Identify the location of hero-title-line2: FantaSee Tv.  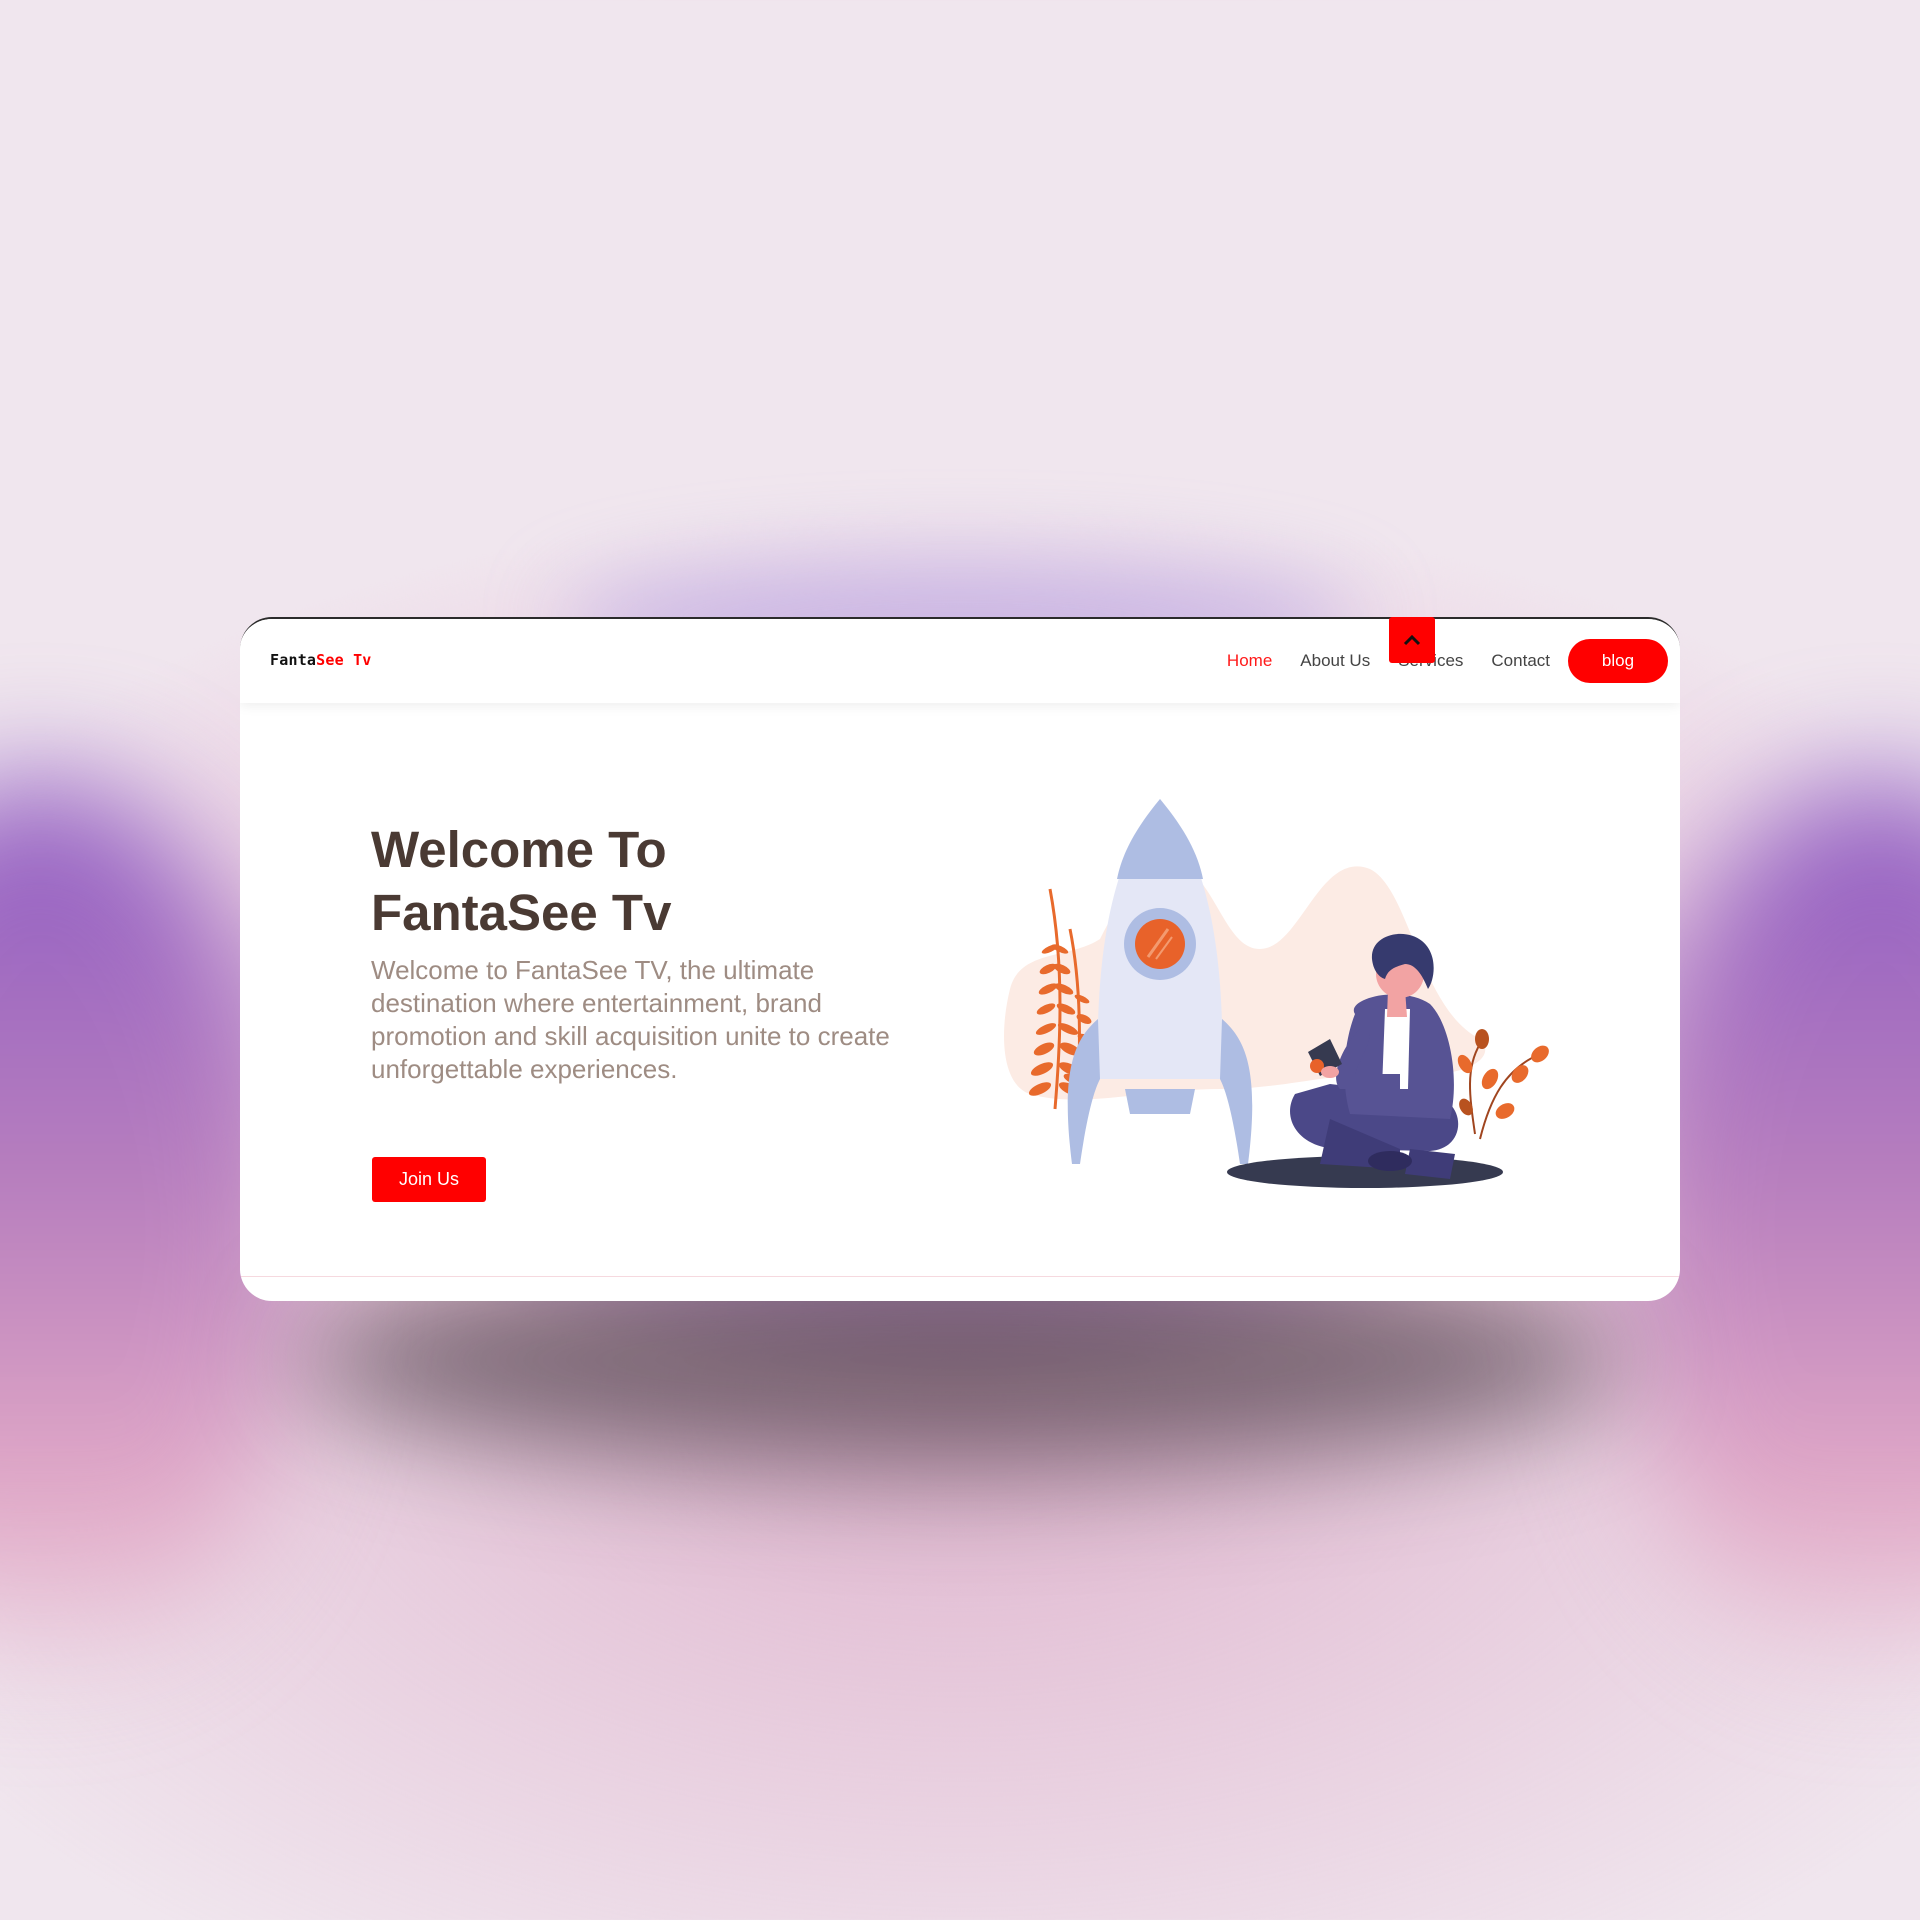
(521, 912).